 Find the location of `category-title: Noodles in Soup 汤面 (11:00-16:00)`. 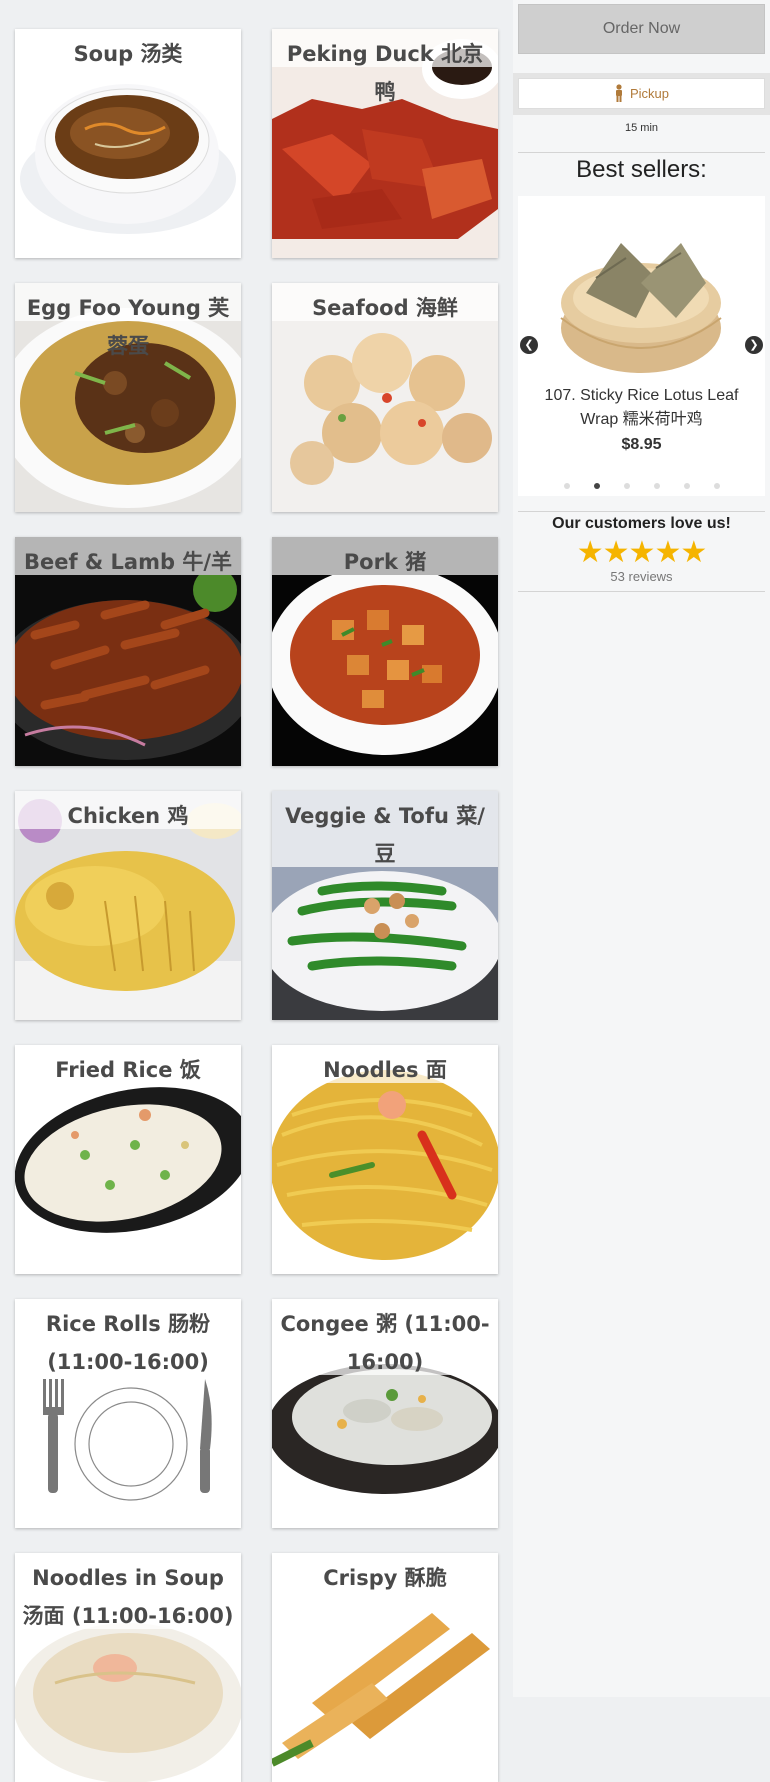

category-title: Noodles in Soup 汤面 (11:00-16:00) is located at coordinates (128, 1597).